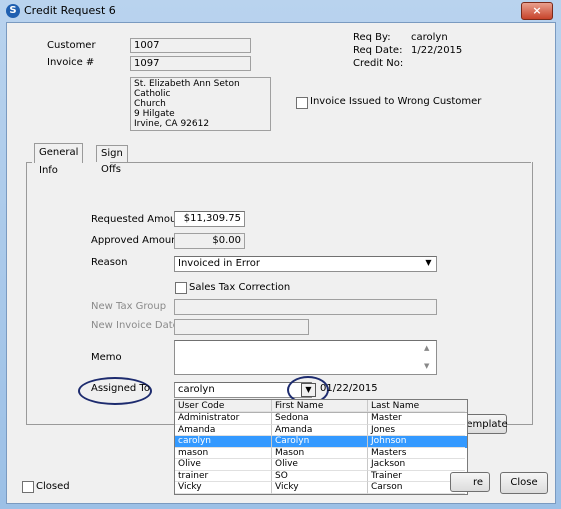  Describe the element at coordinates (378, 50) in the screenshot. I see `req-date-label: Req Date:` at that location.